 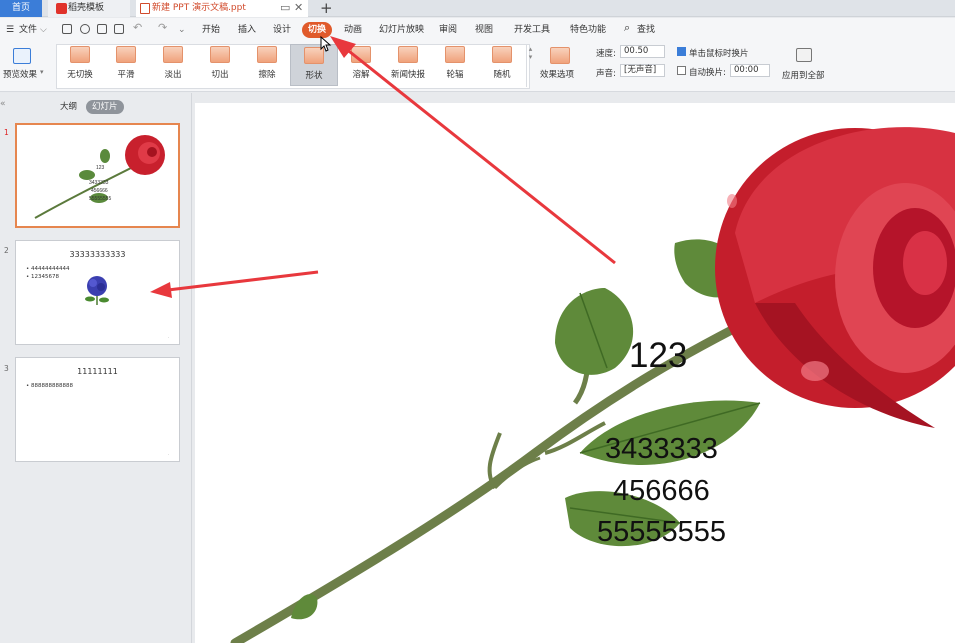 What do you see at coordinates (126, 54) in the screenshot?
I see `effect-smooth-icon` at bounding box center [126, 54].